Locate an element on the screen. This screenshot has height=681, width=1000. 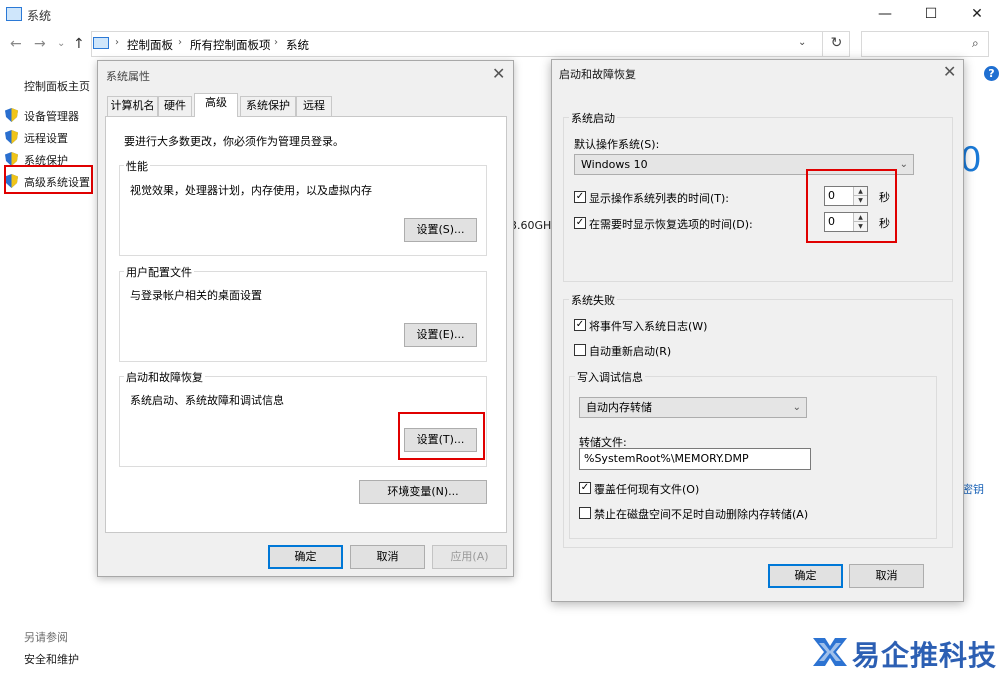
maximize-button: ☐ is located at coordinates (931, 15).